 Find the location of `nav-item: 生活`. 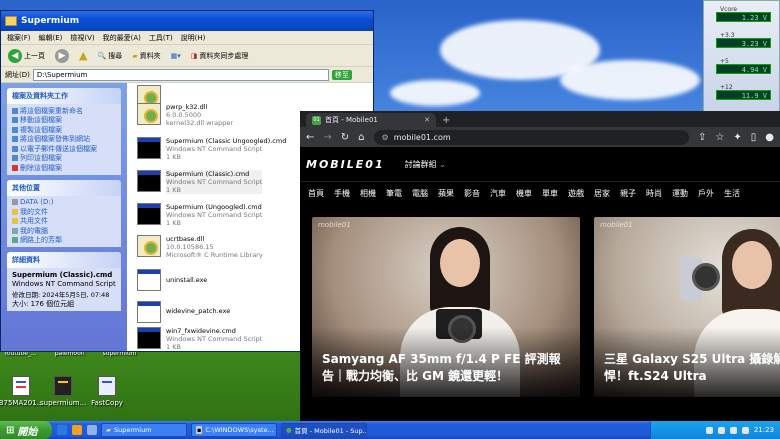

nav-item: 生活 is located at coordinates (732, 193).